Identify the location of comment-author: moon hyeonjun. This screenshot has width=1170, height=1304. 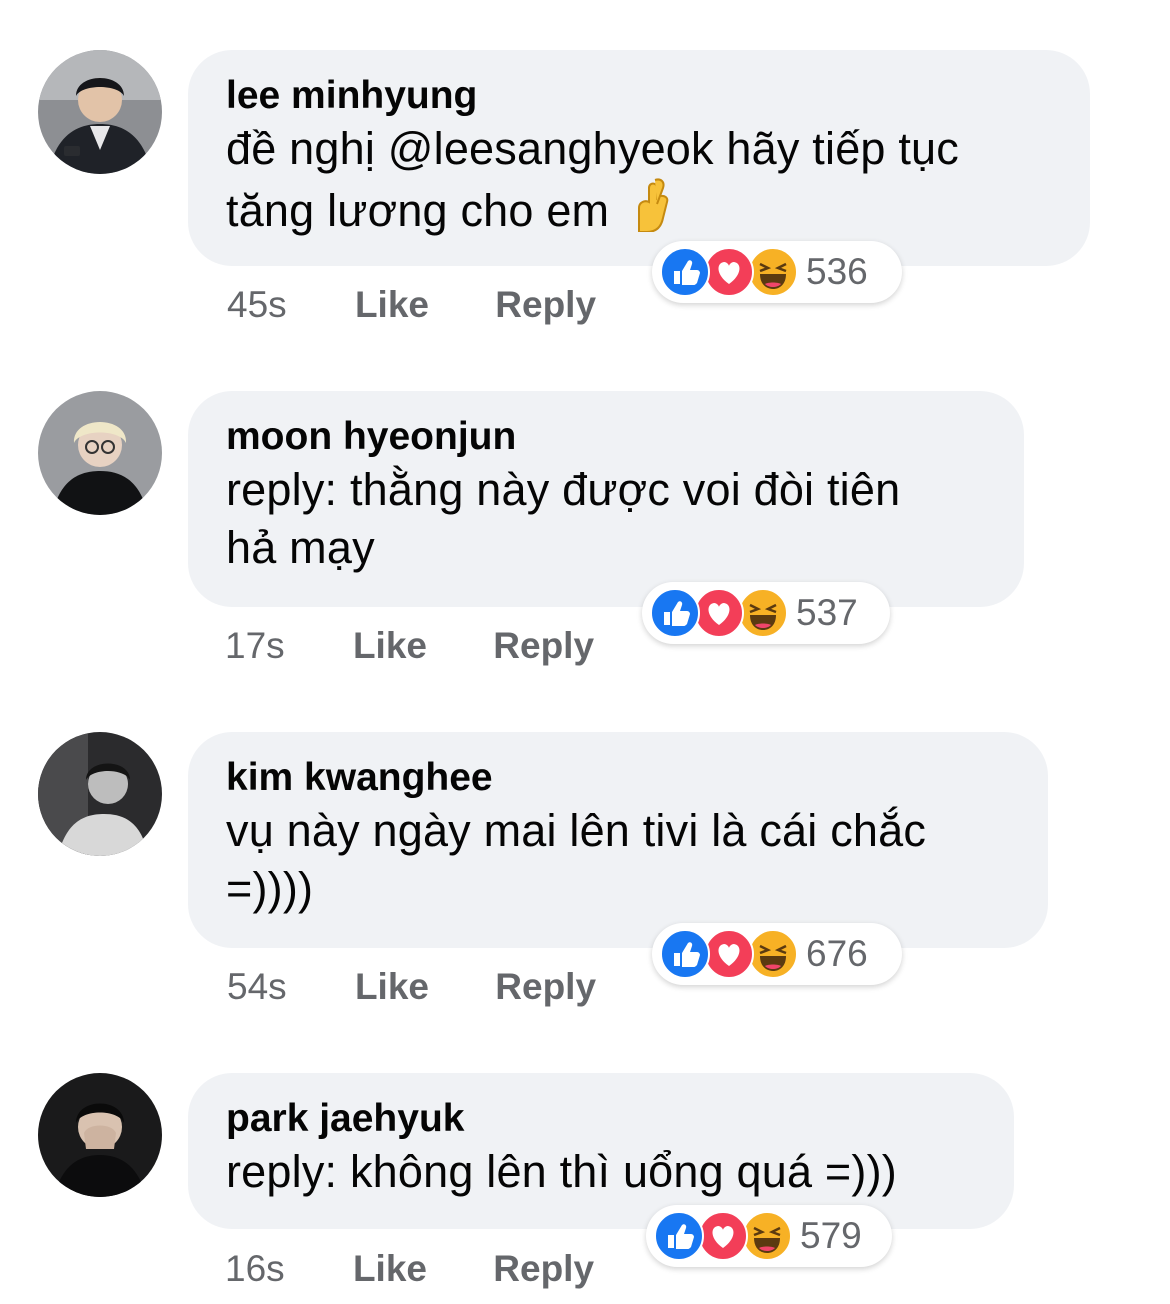
(605, 437).